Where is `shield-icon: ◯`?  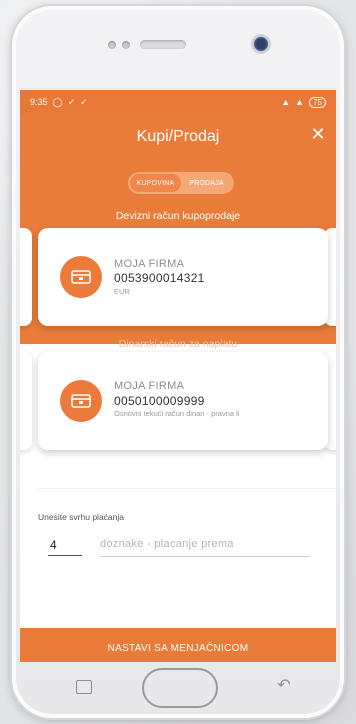
shield-icon: ◯ is located at coordinates (57, 101).